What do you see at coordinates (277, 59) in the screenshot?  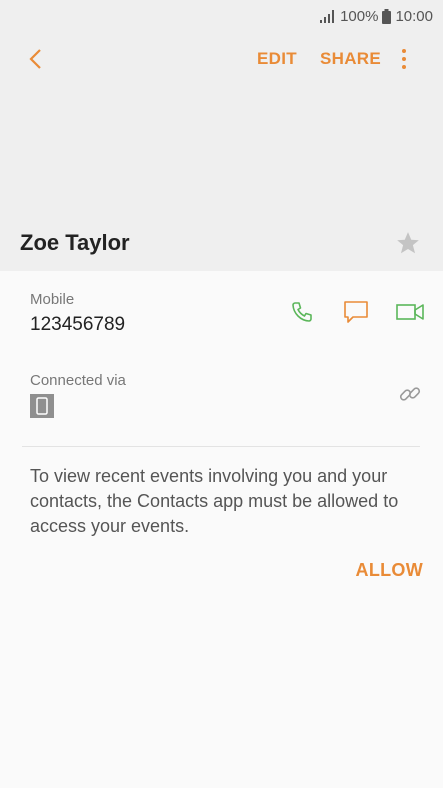 I see `edit-button: EDIT` at bounding box center [277, 59].